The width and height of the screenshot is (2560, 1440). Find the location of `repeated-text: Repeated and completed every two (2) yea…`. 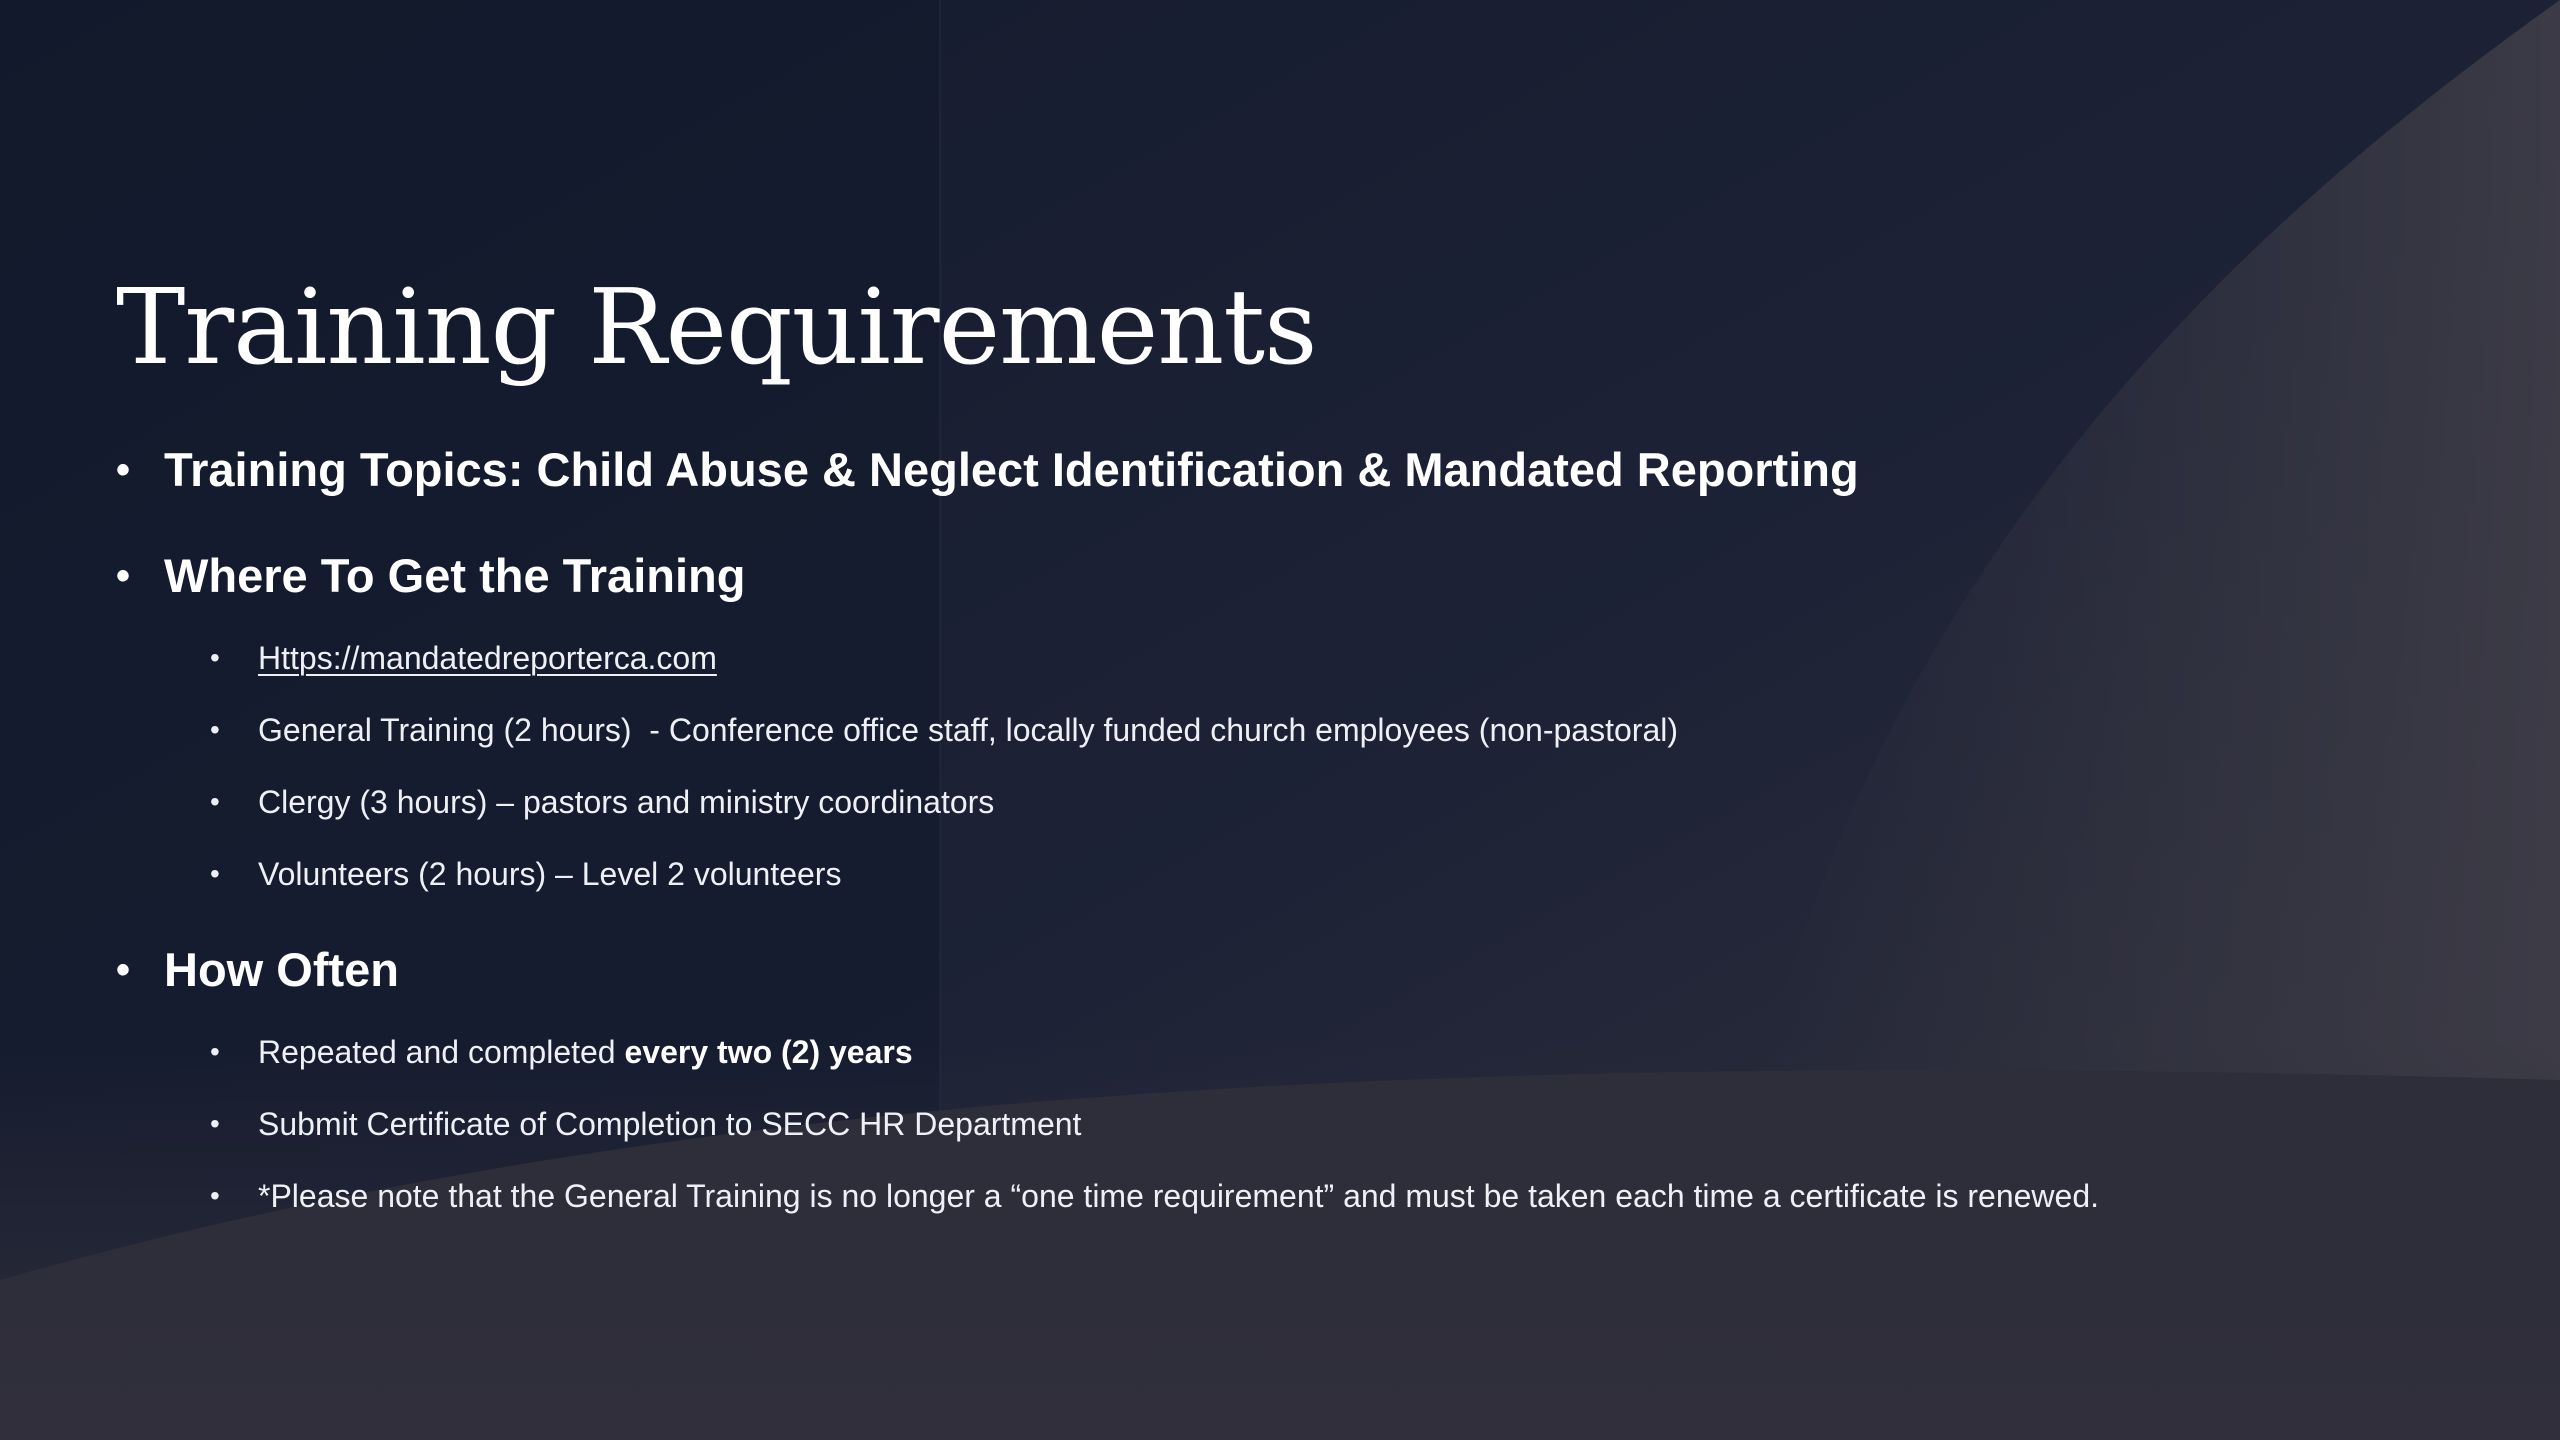

repeated-text: Repeated and completed every two (2) yea… is located at coordinates (585, 1052).